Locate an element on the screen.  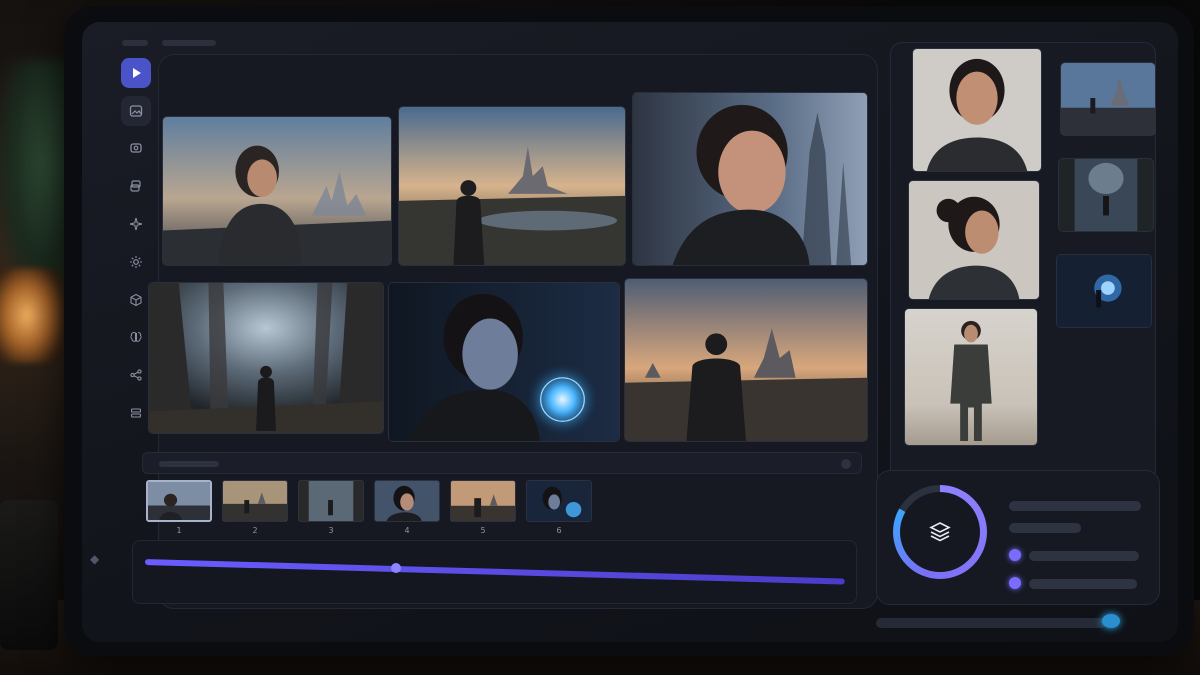
filmstrip-toggle is located at coordinates (846, 464).